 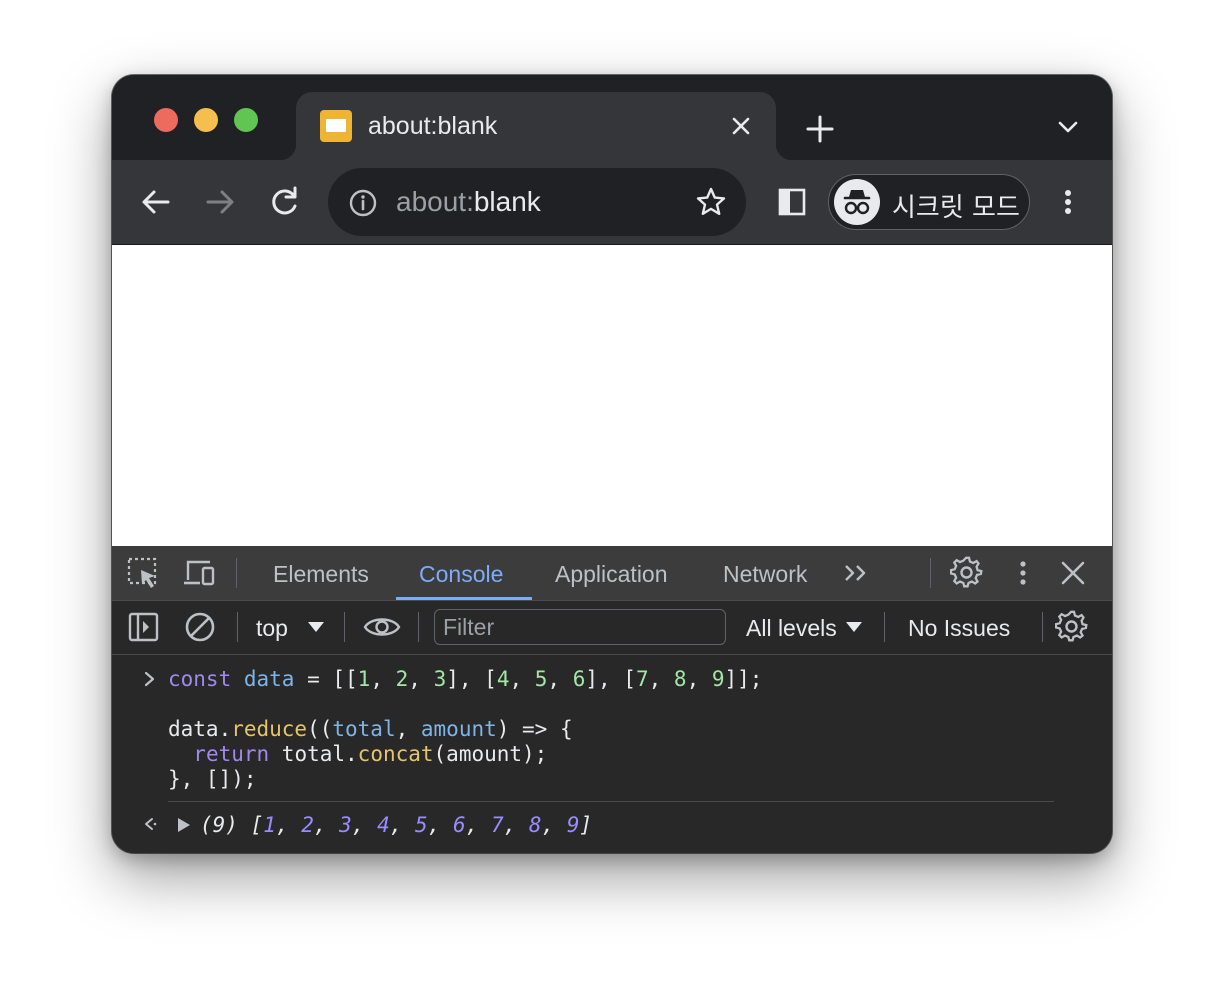 I want to click on inspect-element-icon, so click(x=143, y=573).